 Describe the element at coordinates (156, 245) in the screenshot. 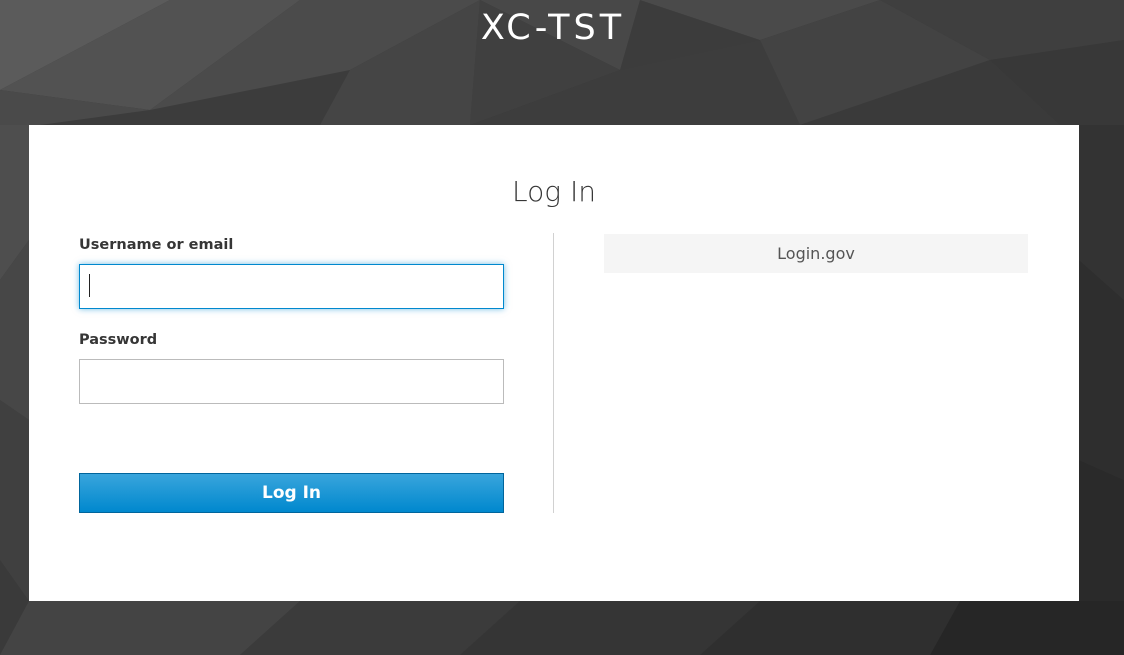

I see `username-label: Username or email` at that location.